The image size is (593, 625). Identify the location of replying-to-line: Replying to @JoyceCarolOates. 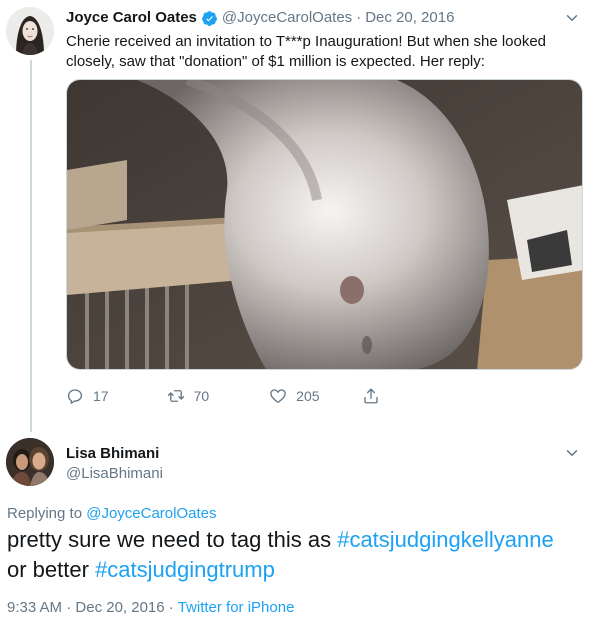
(112, 513).